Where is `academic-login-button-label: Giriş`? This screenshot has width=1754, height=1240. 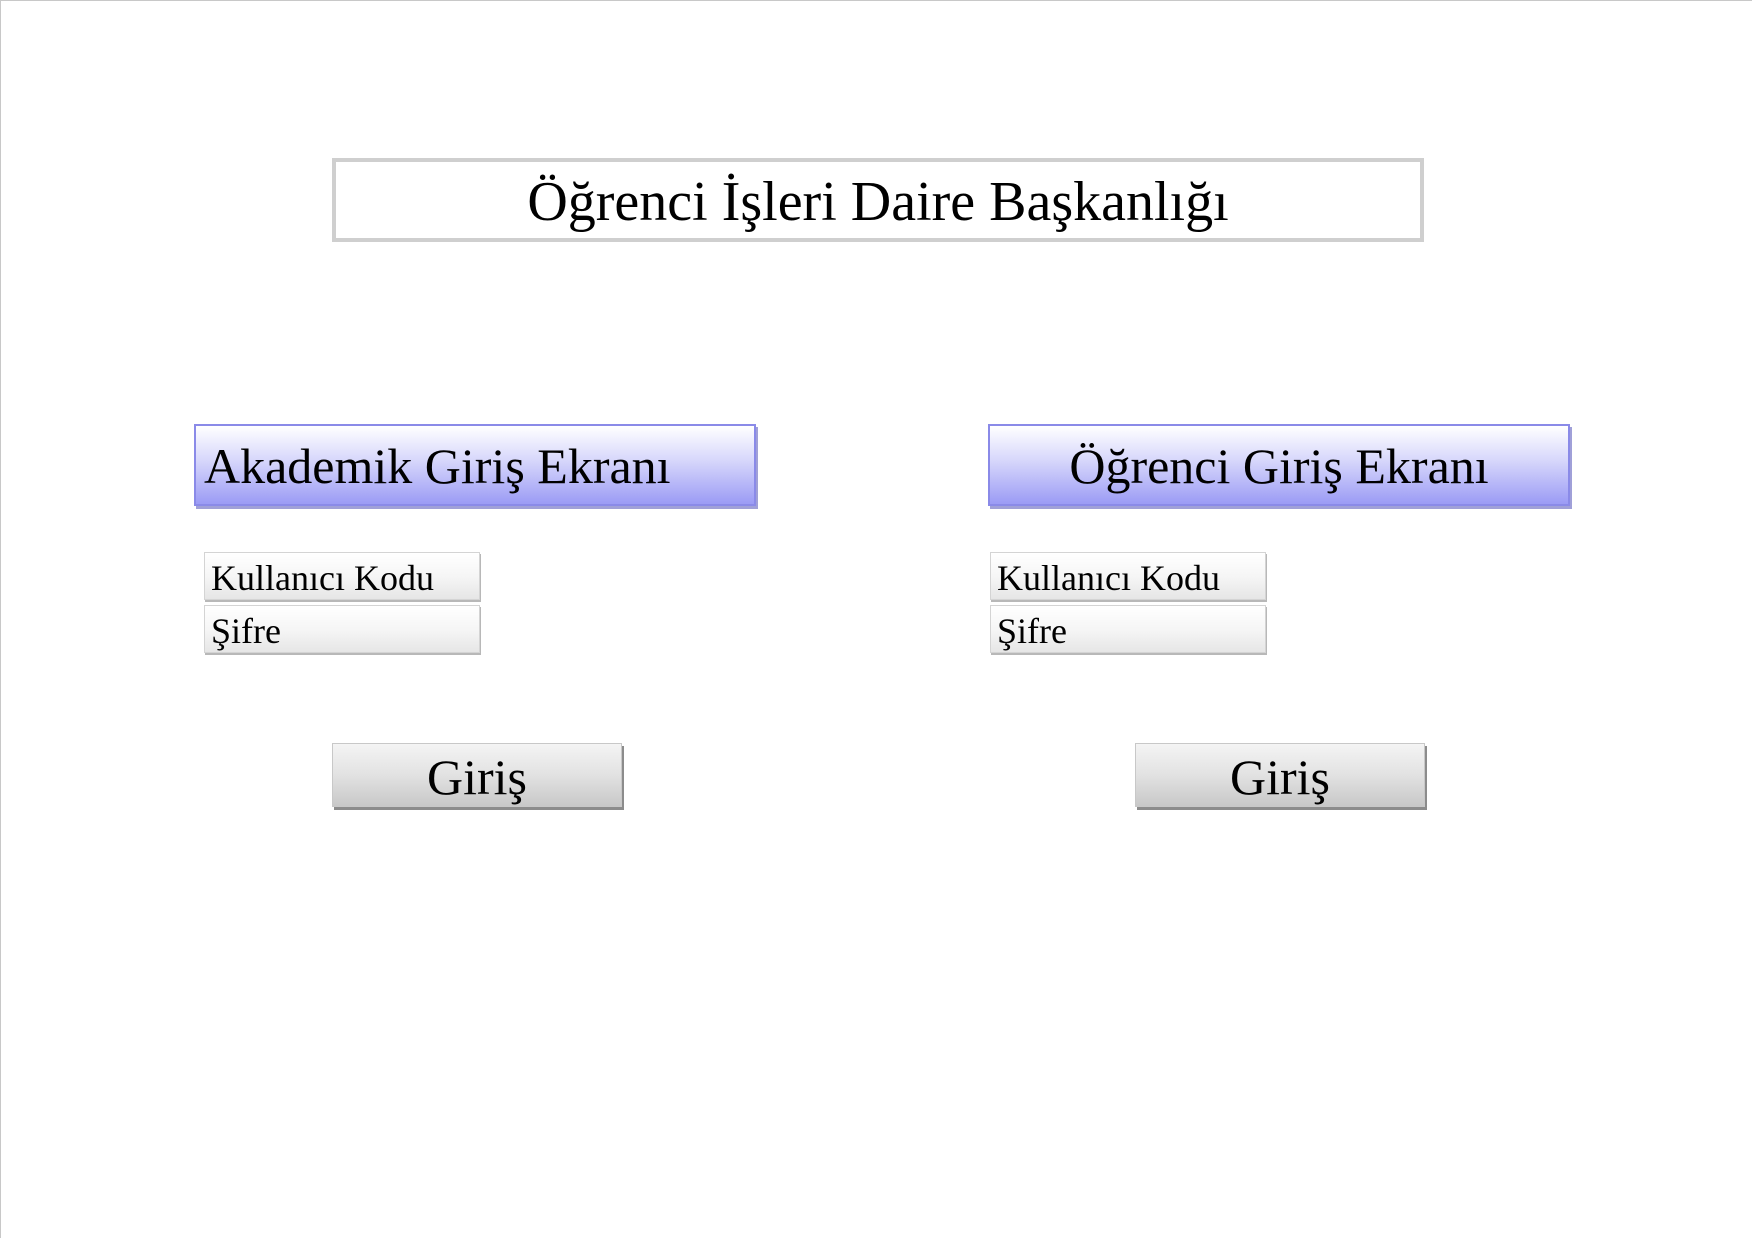
academic-login-button-label: Giriş is located at coordinates (477, 777).